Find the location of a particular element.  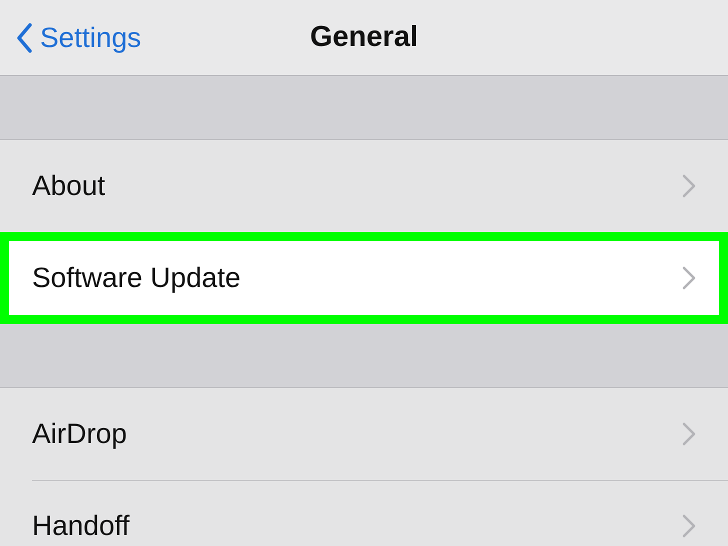

settings-row: Handoff is located at coordinates (364, 513).